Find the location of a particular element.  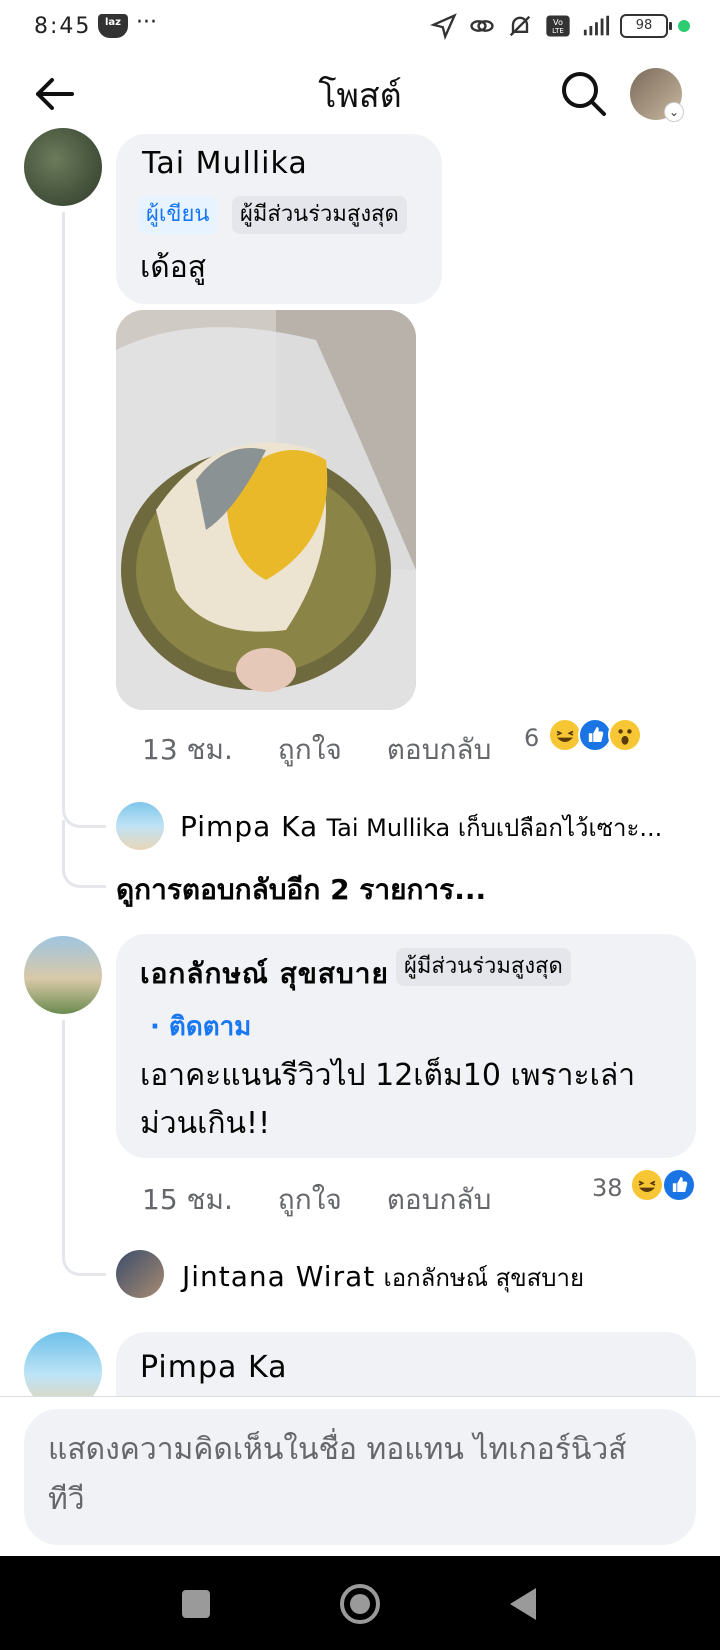

top-app-bar: โพสต์ ⌄ is located at coordinates (360, 94).